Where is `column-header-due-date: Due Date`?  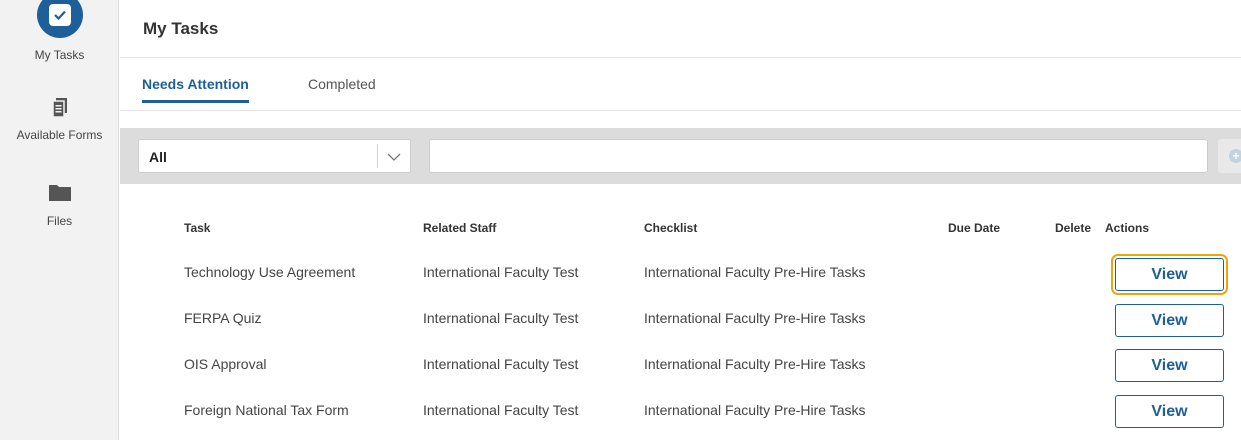 column-header-due-date: Due Date is located at coordinates (974, 228).